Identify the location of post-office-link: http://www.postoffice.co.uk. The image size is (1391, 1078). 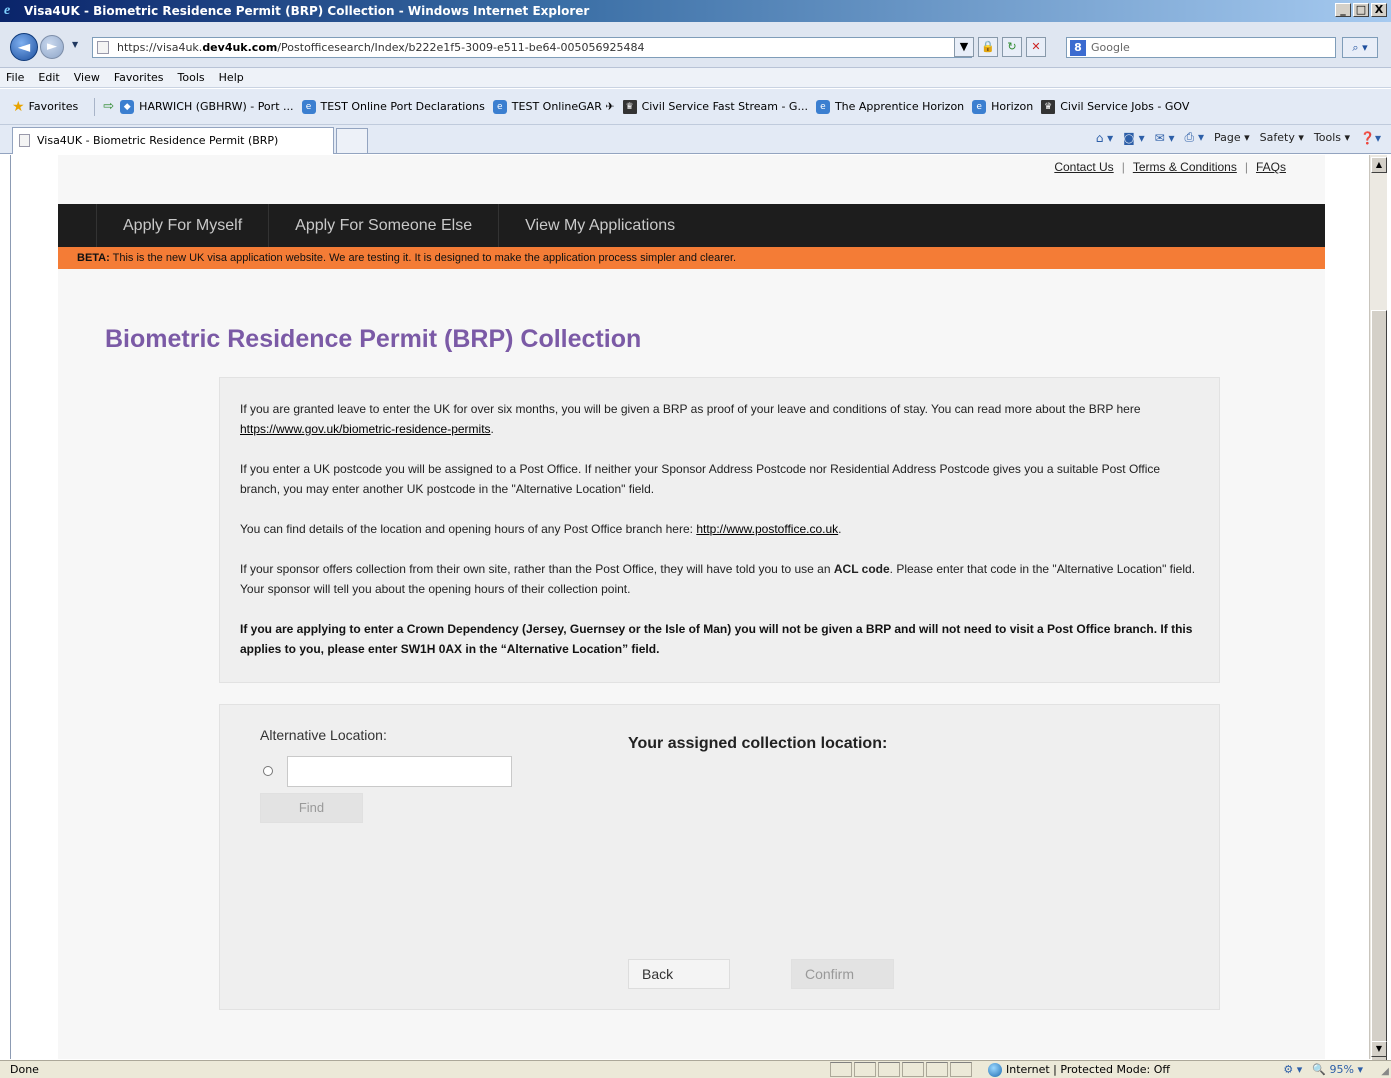
(767, 529).